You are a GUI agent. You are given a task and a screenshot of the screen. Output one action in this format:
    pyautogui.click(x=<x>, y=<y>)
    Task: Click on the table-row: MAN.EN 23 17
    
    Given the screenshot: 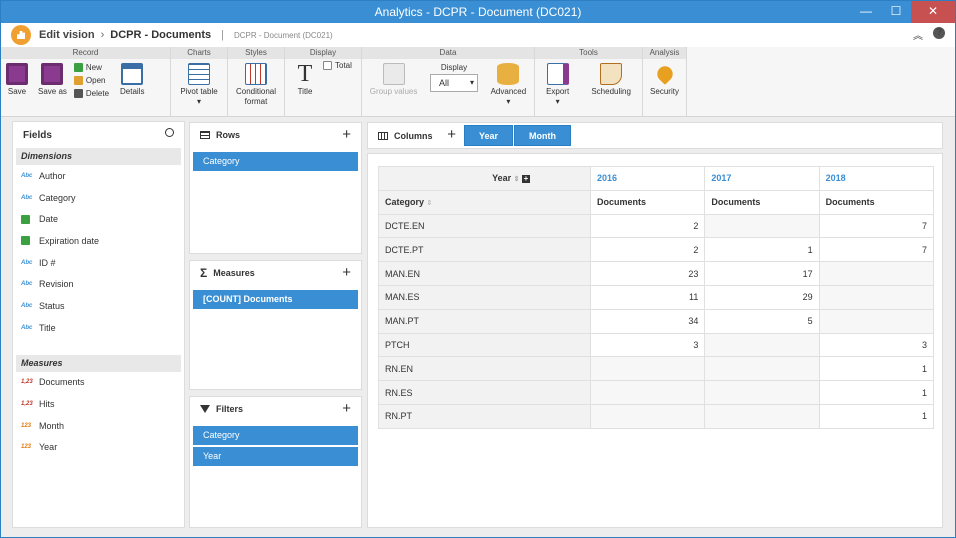 What is the action you would take?
    pyautogui.click(x=656, y=273)
    